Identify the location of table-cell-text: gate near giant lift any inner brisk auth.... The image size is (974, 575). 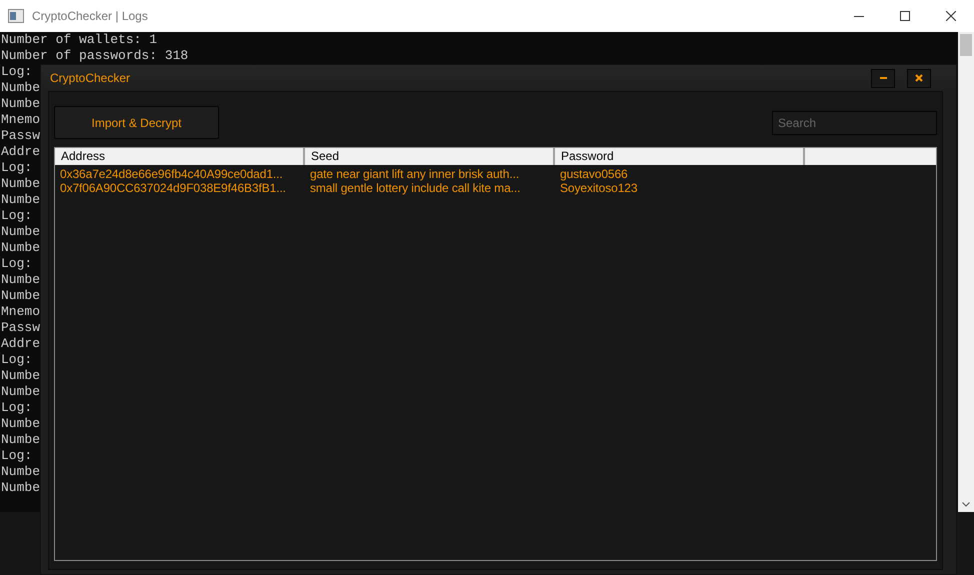
(414, 174).